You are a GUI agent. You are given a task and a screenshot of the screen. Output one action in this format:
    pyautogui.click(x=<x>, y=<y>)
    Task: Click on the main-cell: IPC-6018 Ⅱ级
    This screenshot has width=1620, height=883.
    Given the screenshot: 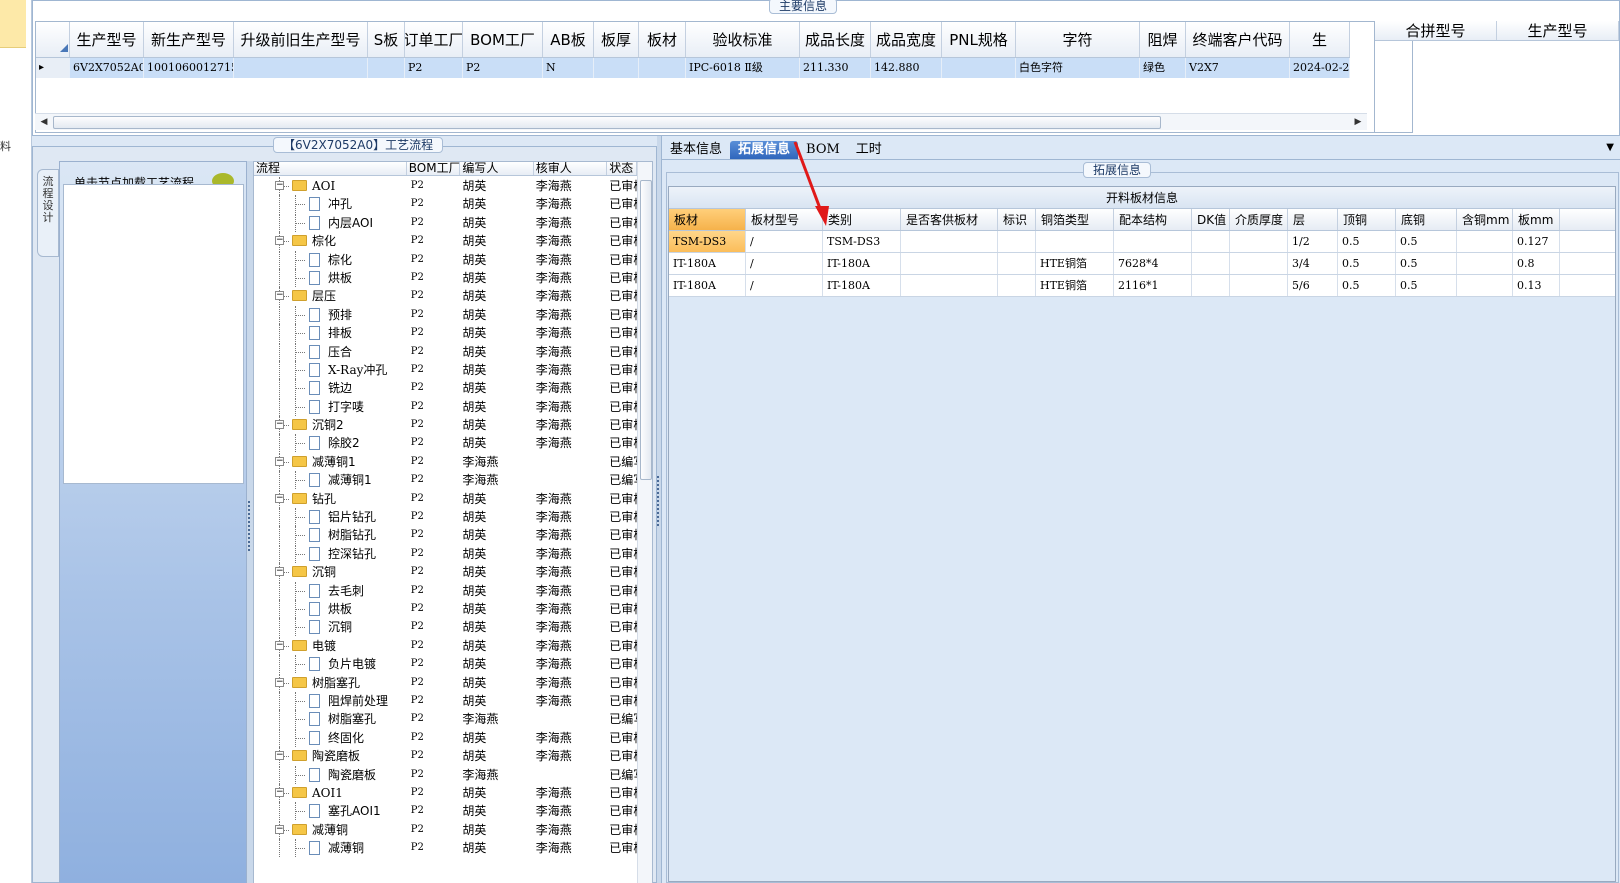 What is the action you would take?
    pyautogui.click(x=743, y=68)
    